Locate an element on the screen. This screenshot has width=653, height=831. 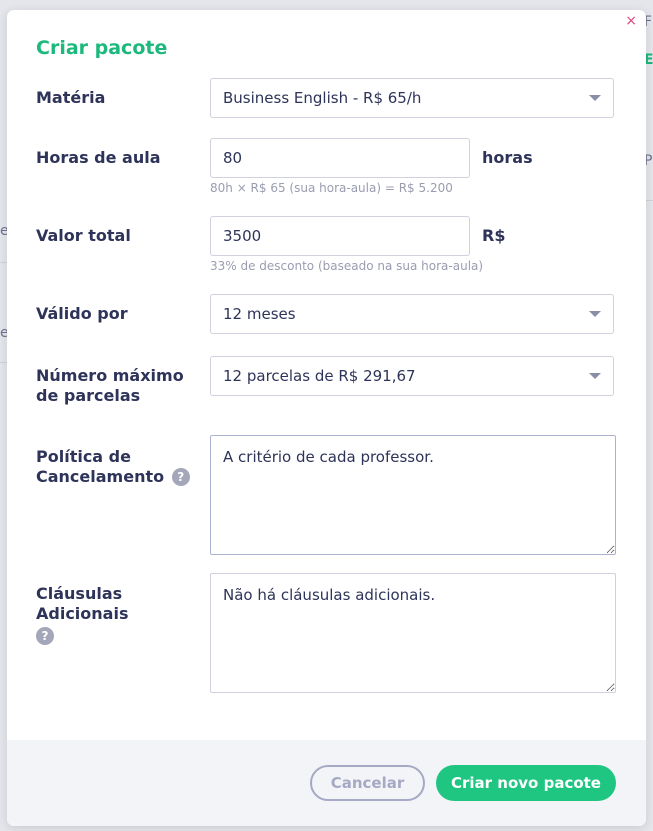
cancellation-policy-label-line1: Política de is located at coordinates (83, 456).